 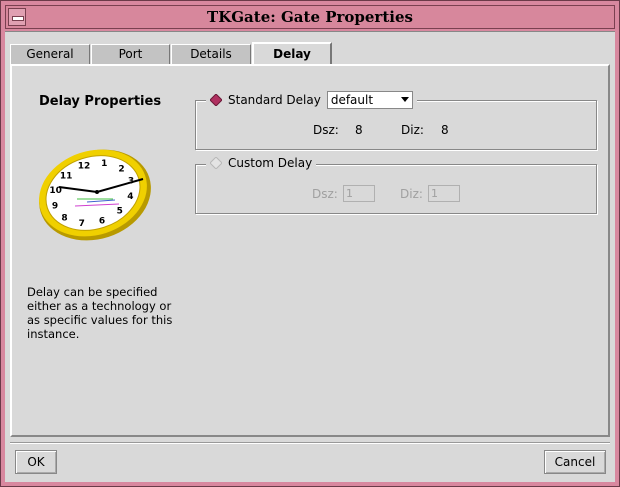 I want to click on custom-delay-radio, so click(x=216, y=163).